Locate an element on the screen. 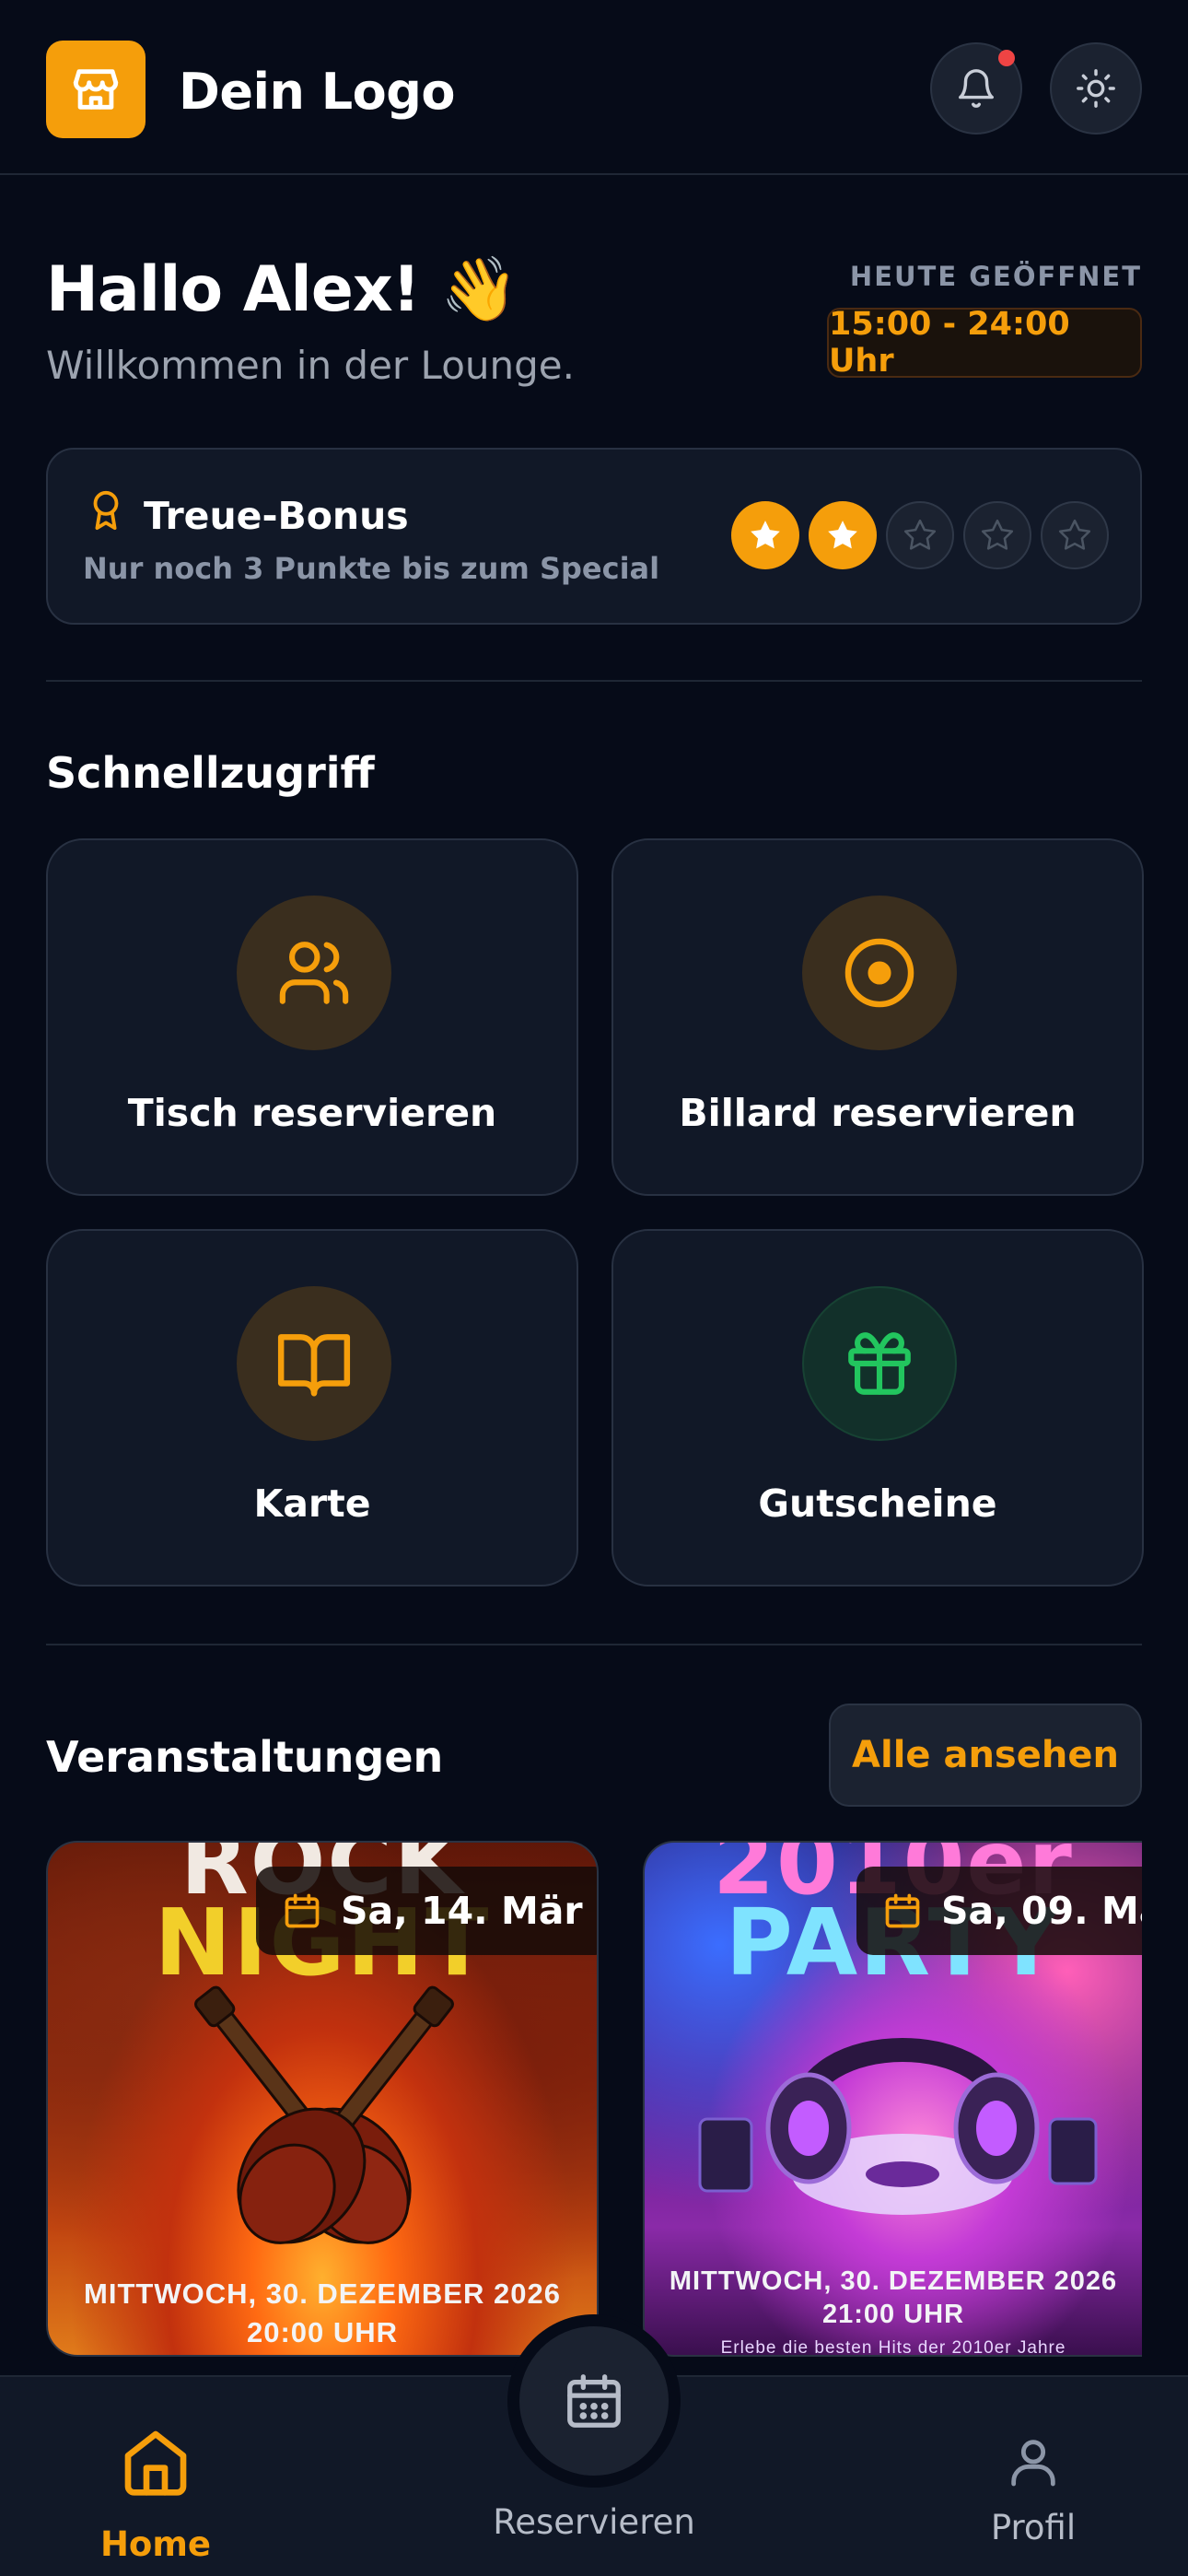 Image resolution: width=1188 pixels, height=2576 pixels. event-date-badge: Sa, 09. Mai is located at coordinates (999, 1911).